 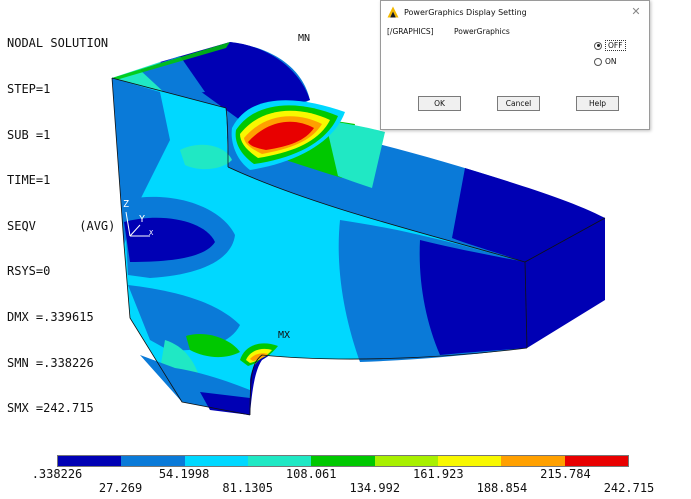 What do you see at coordinates (142, 219) in the screenshot?
I see `triad-y-label: Y` at bounding box center [142, 219].